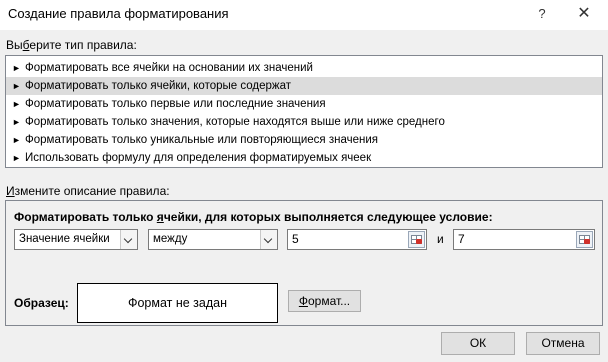 This screenshot has height=362, width=608. Describe the element at coordinates (41, 303) in the screenshot. I see `sample-label: Образец:` at that location.